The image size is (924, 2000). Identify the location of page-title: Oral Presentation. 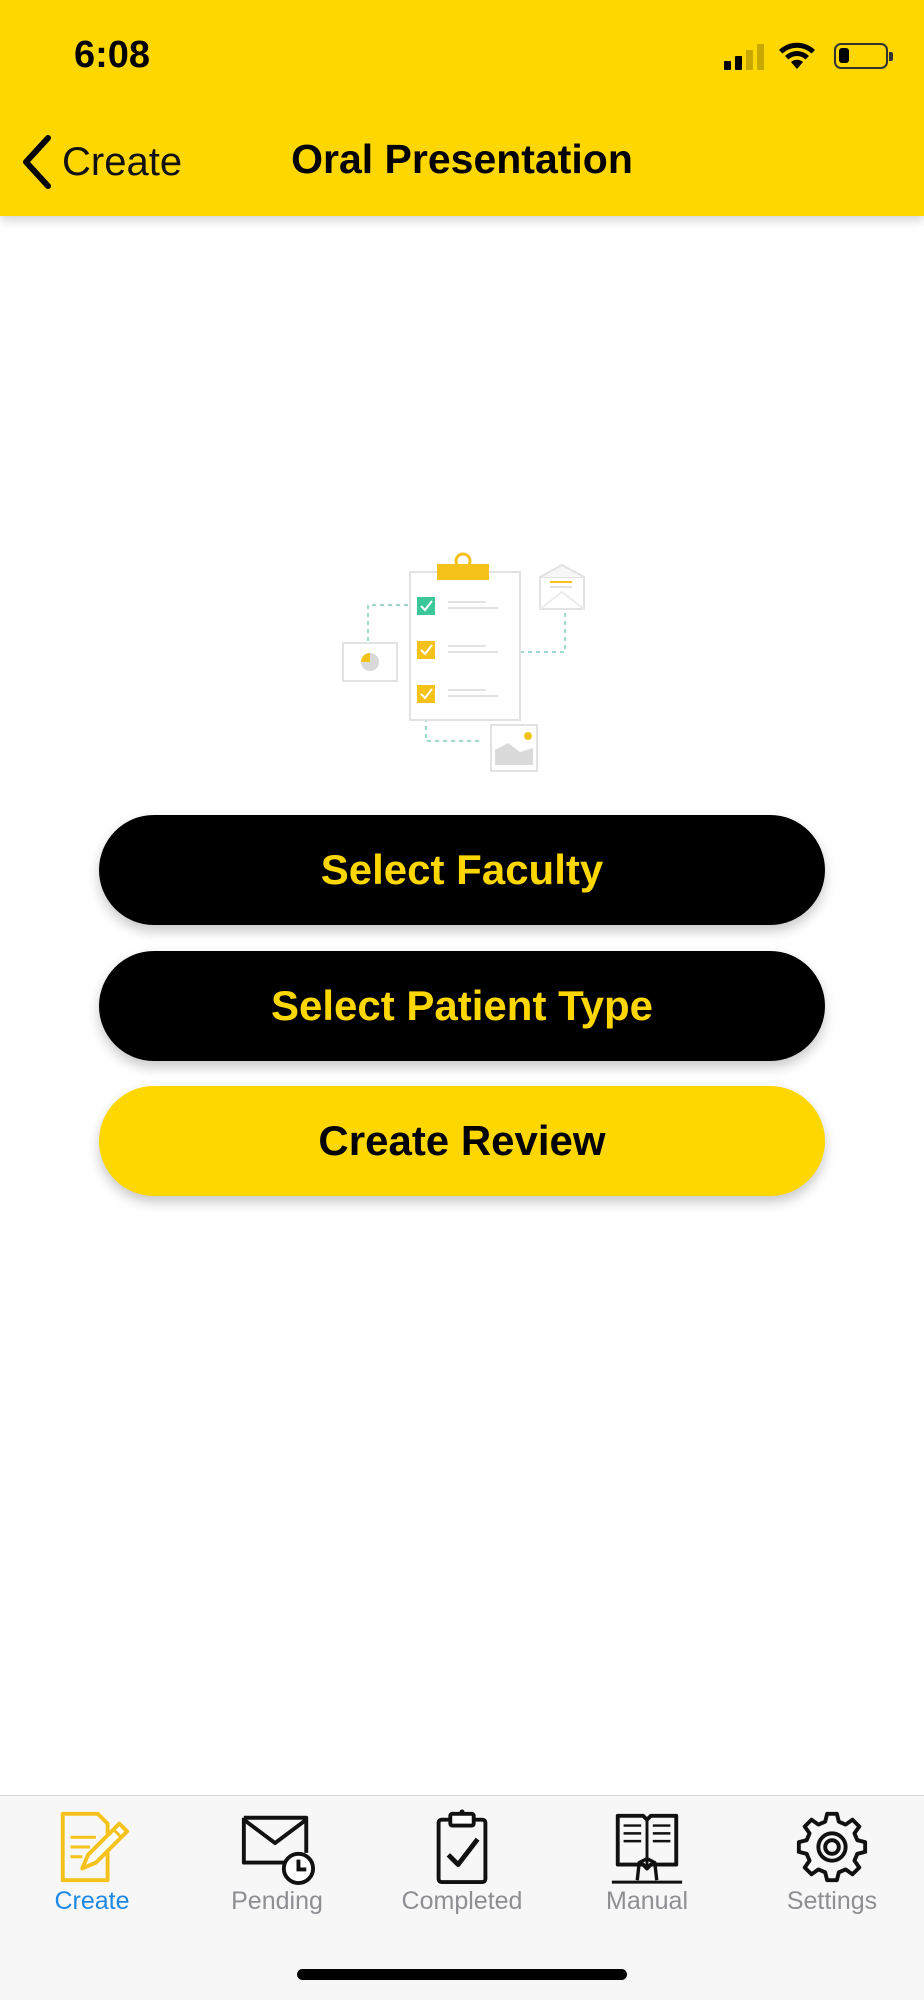
(462, 159).